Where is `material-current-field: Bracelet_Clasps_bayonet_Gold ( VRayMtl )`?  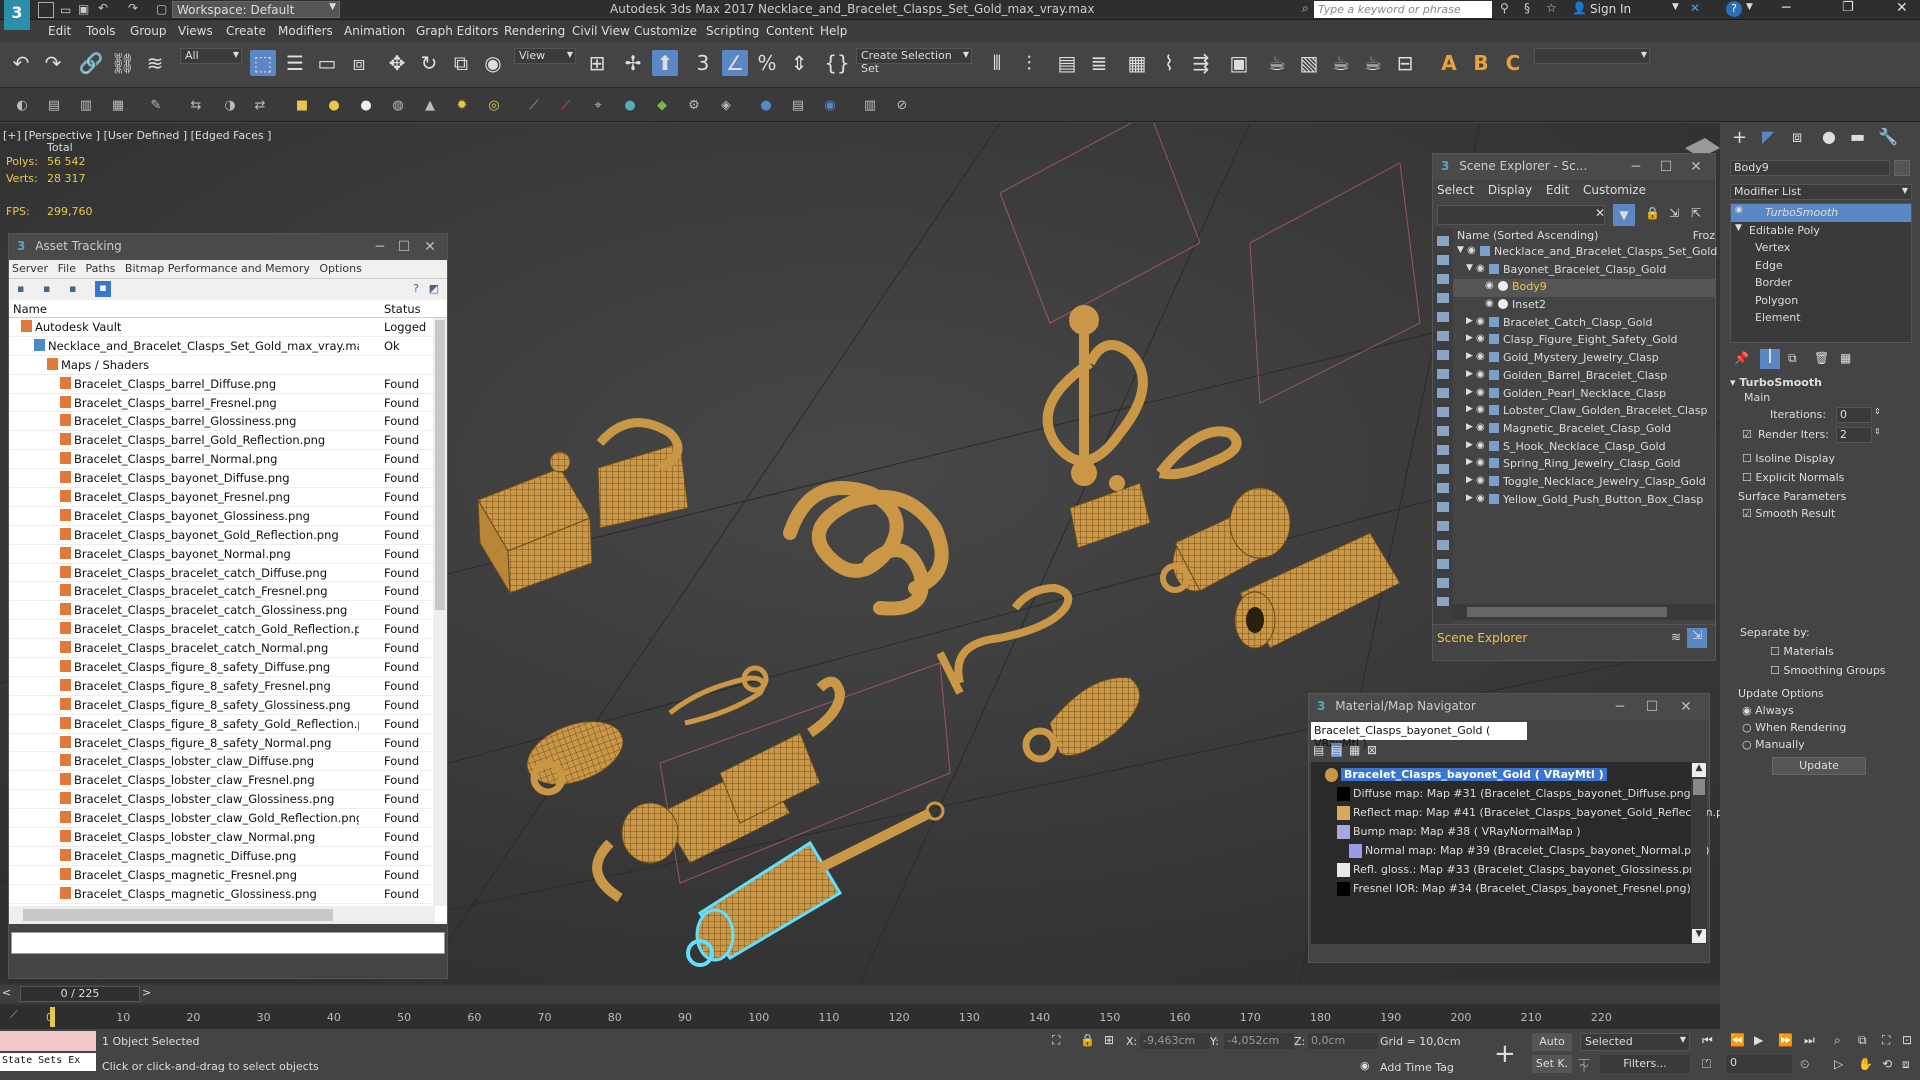
material-current-field: Bracelet_Clasps_bayonet_Gold ( VRayMtl ) is located at coordinates (1419, 736).